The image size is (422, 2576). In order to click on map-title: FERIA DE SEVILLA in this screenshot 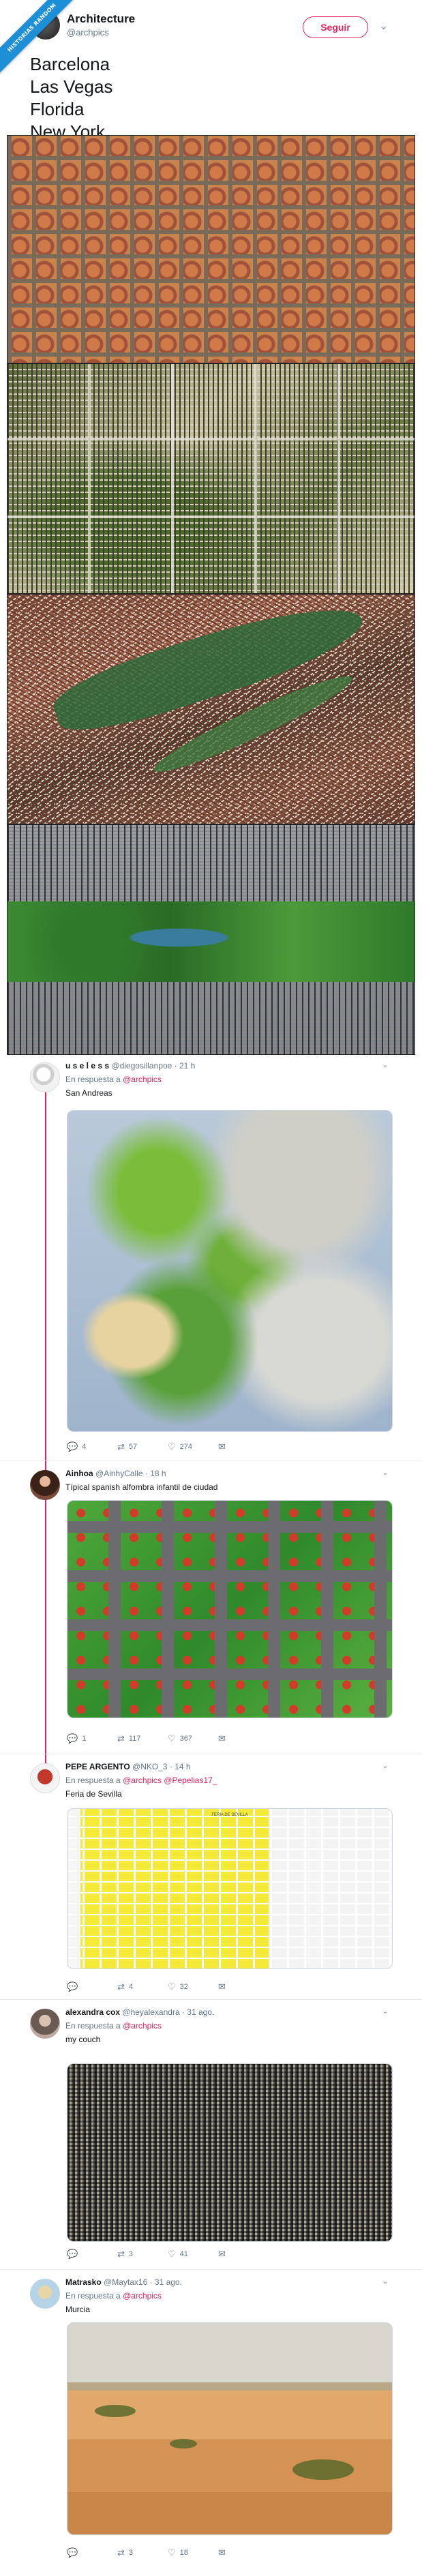, I will do `click(229, 1815)`.